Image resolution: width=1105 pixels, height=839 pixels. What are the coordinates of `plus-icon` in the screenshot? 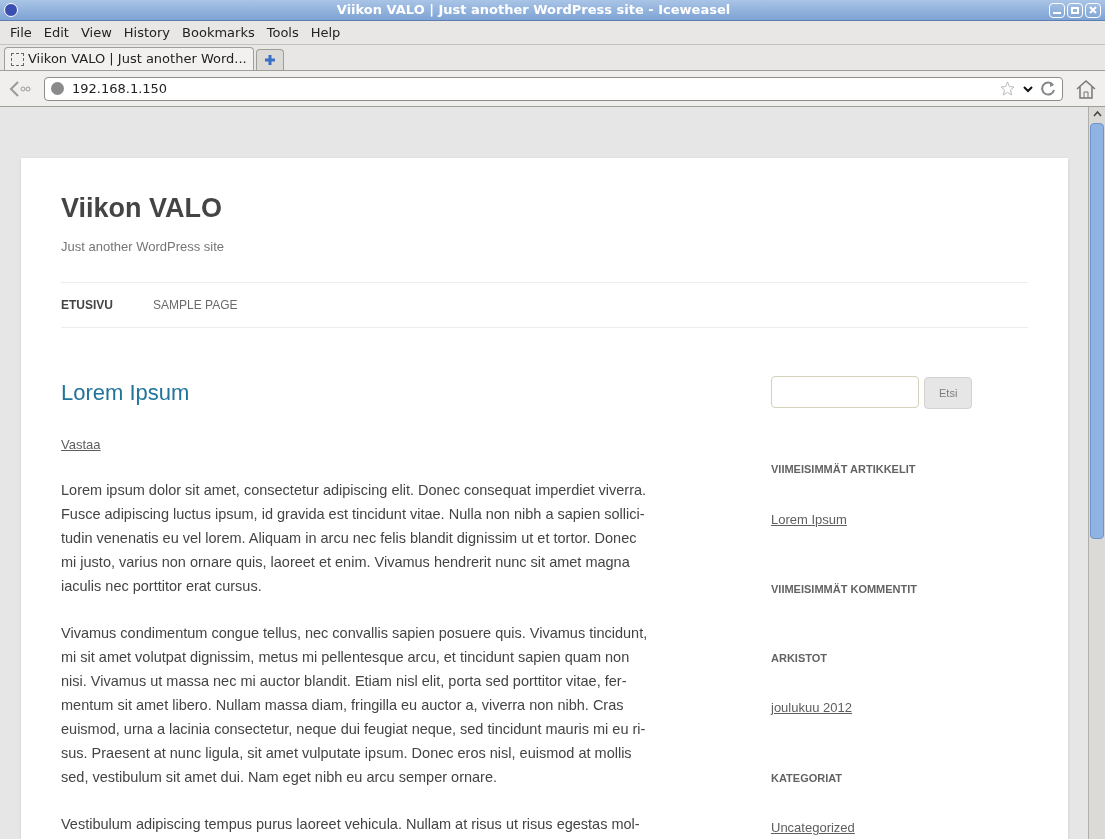 It's located at (269, 60).